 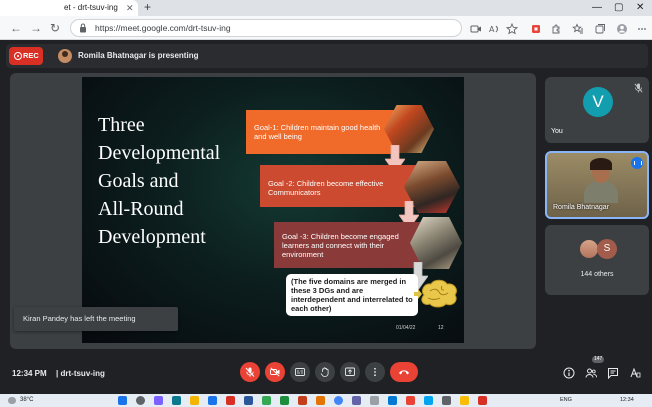 I want to click on participant-left-toast: Kiran Pandey has left the meeting, so click(x=96, y=319).